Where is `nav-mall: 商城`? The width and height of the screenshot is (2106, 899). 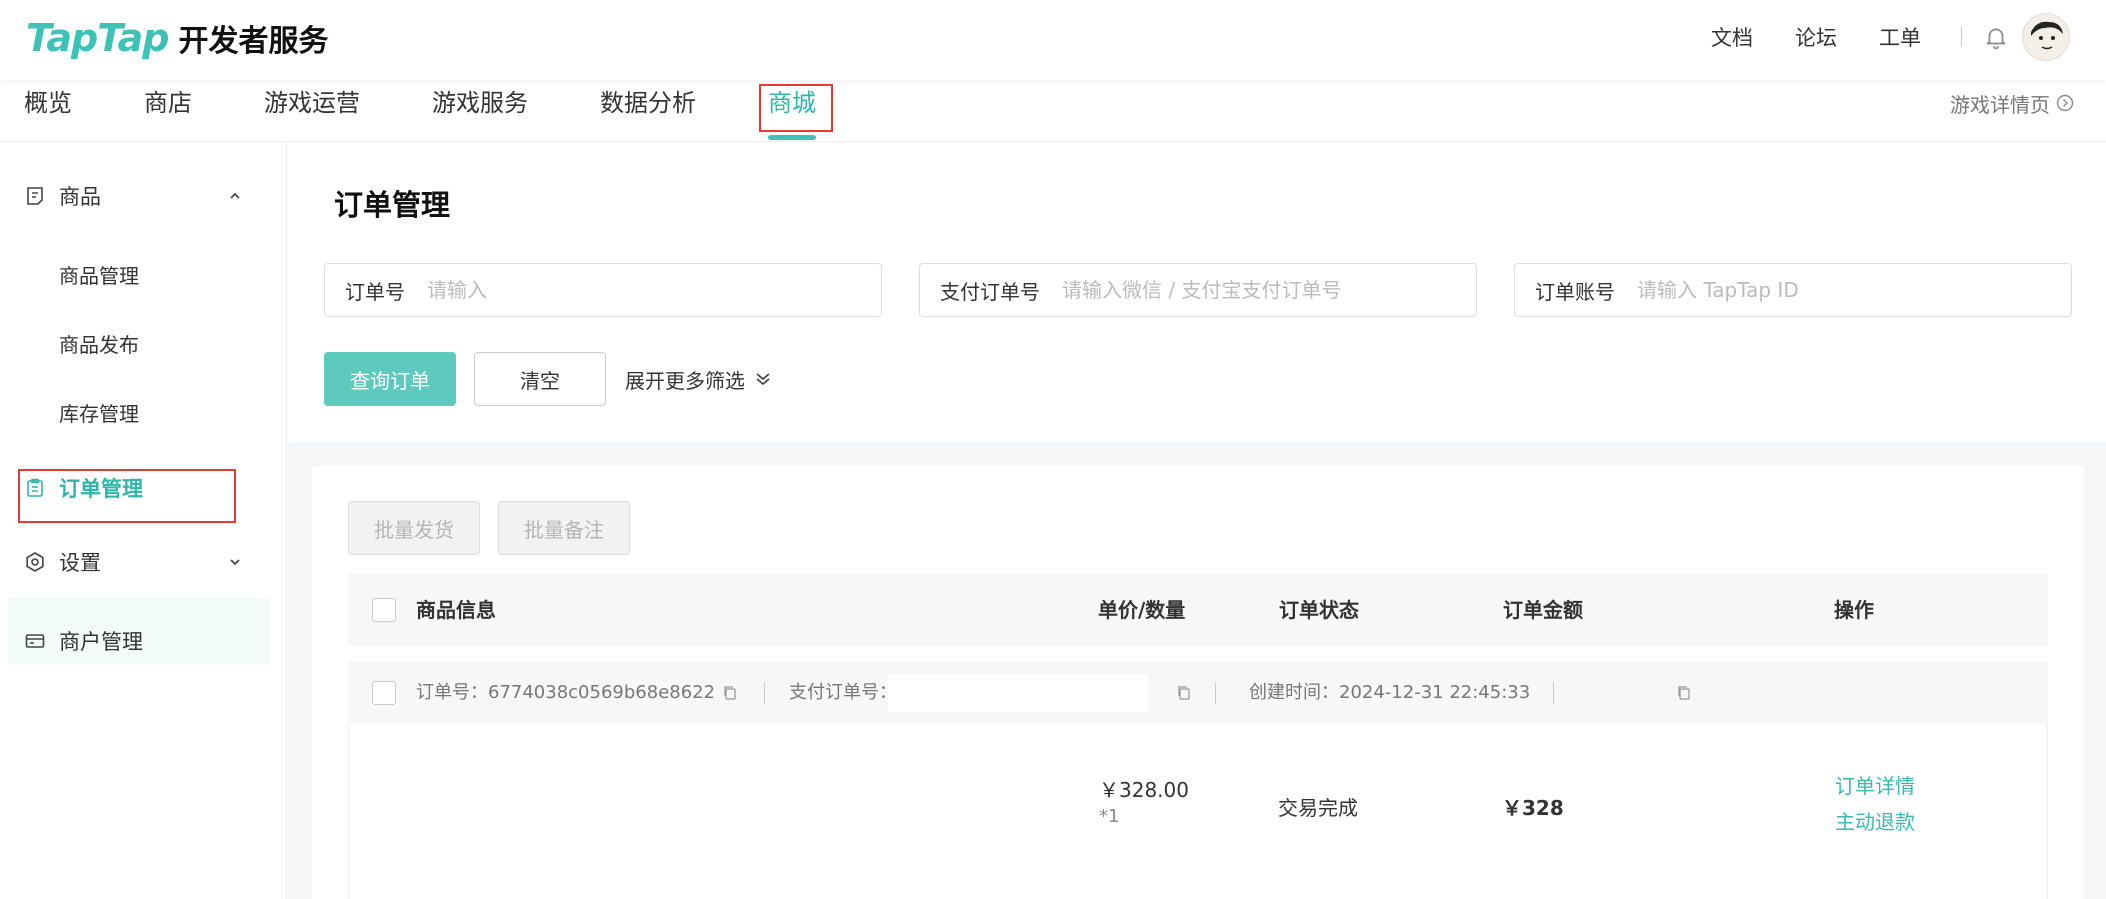 nav-mall: 商城 is located at coordinates (792, 111).